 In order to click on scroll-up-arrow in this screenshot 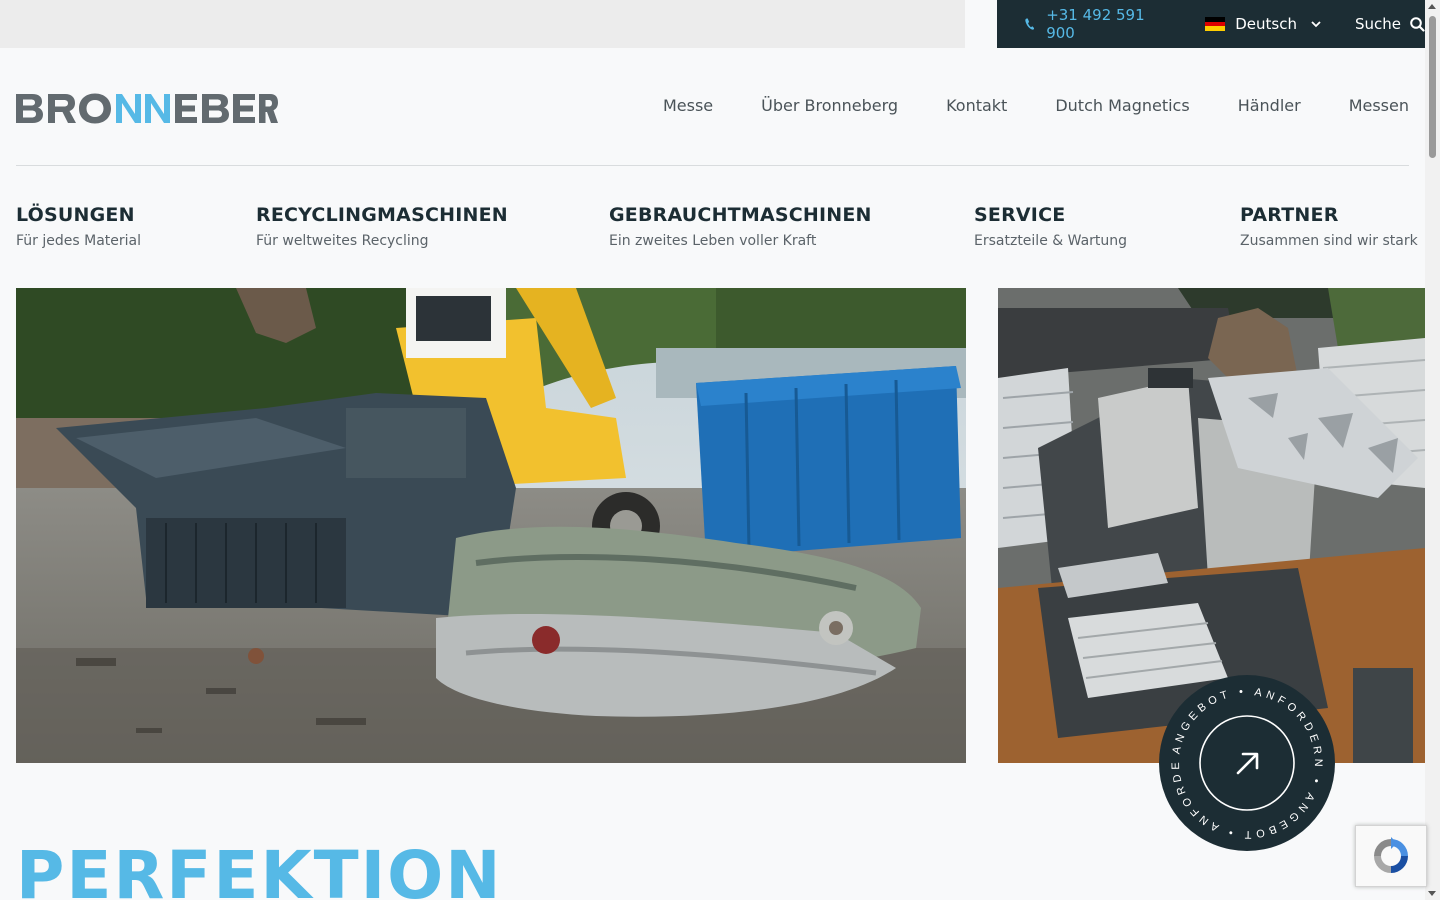, I will do `click(1432, 6)`.